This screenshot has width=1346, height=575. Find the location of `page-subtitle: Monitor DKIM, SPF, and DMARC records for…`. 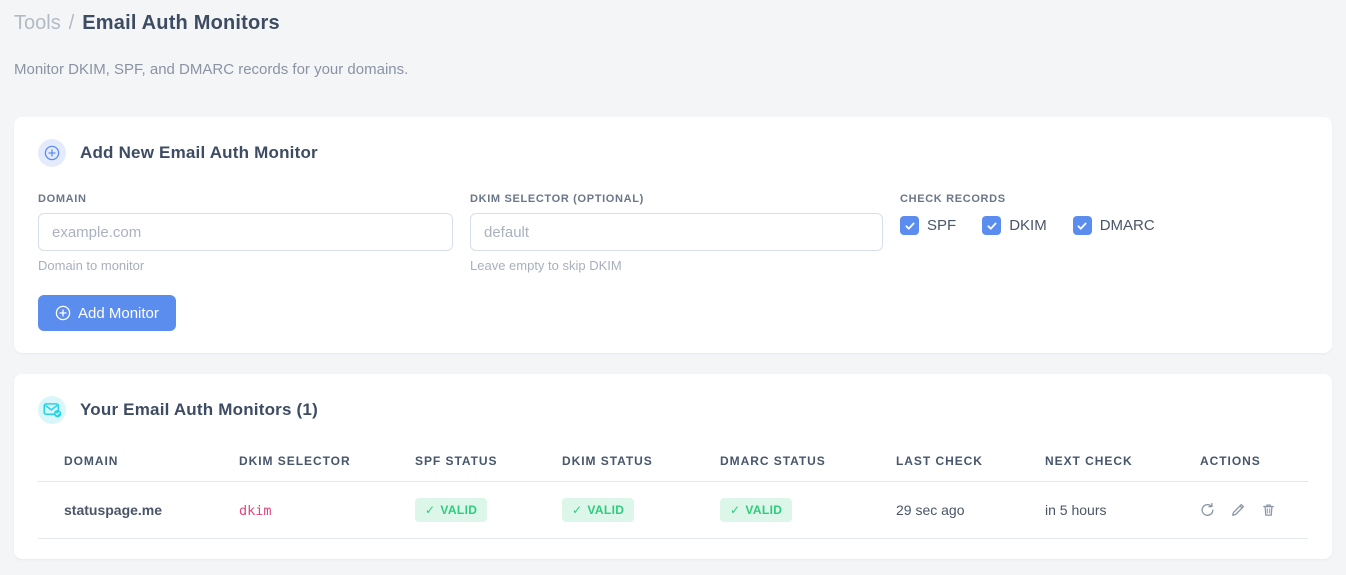

page-subtitle: Monitor DKIM, SPF, and DMARC records for… is located at coordinates (211, 69).